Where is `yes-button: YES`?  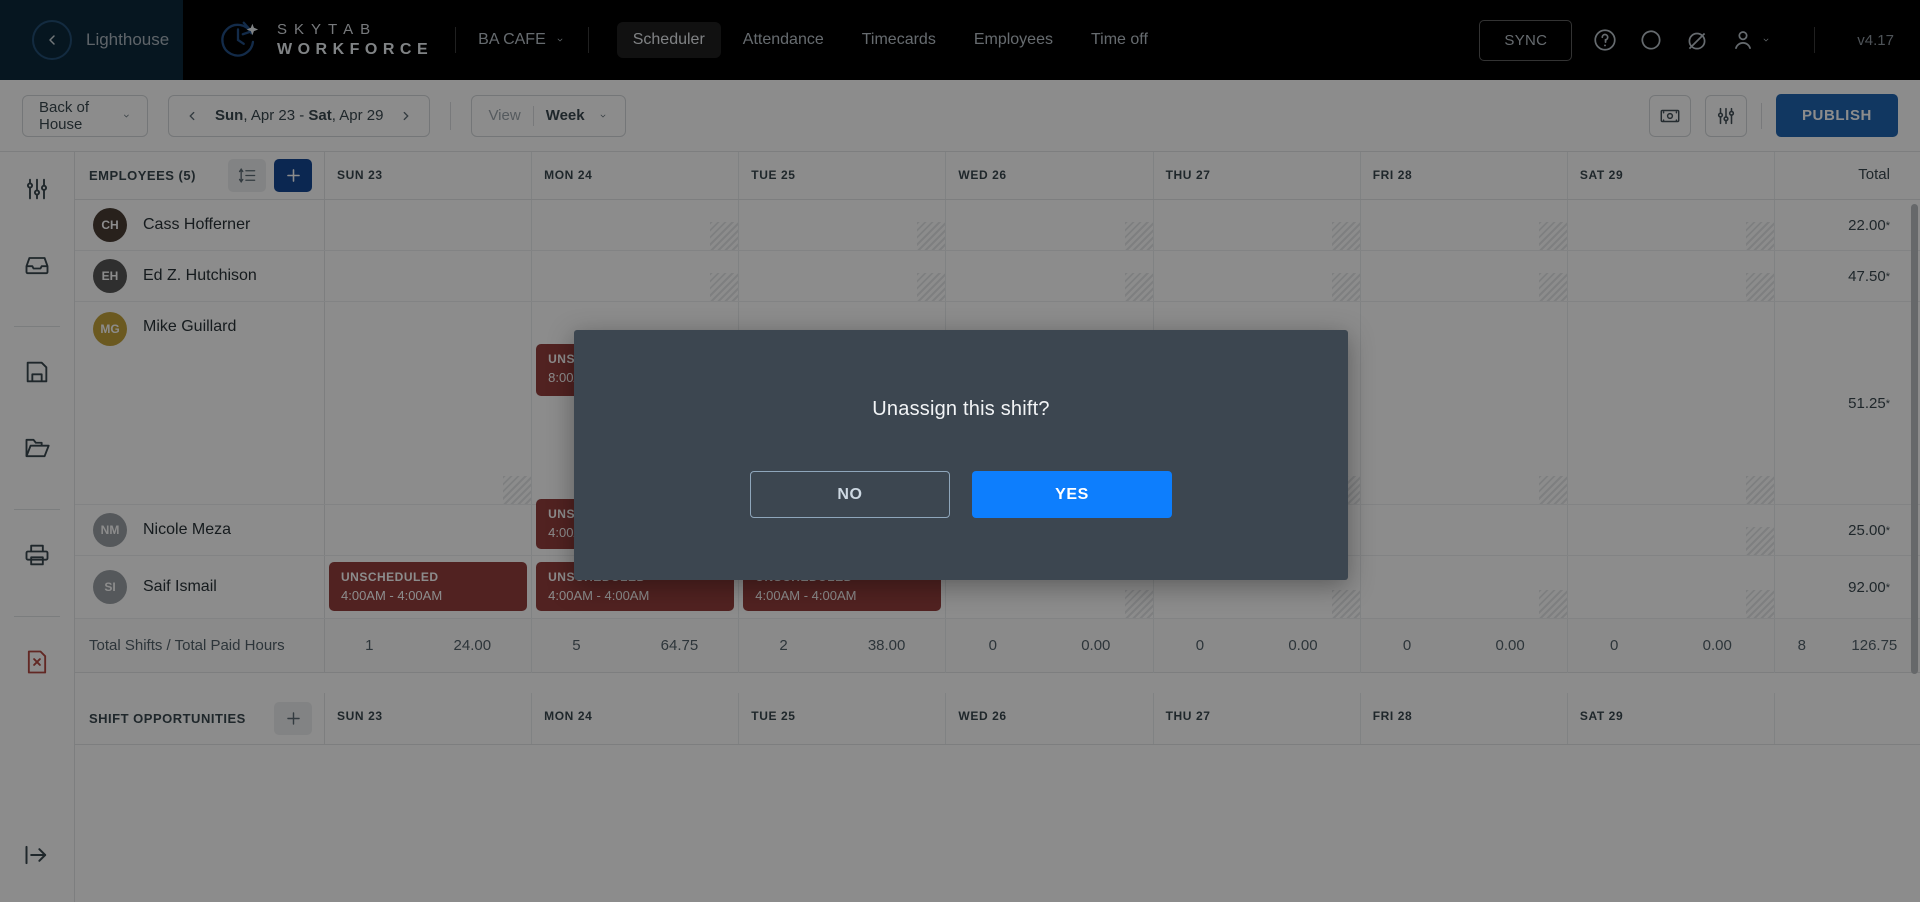 yes-button: YES is located at coordinates (1072, 494).